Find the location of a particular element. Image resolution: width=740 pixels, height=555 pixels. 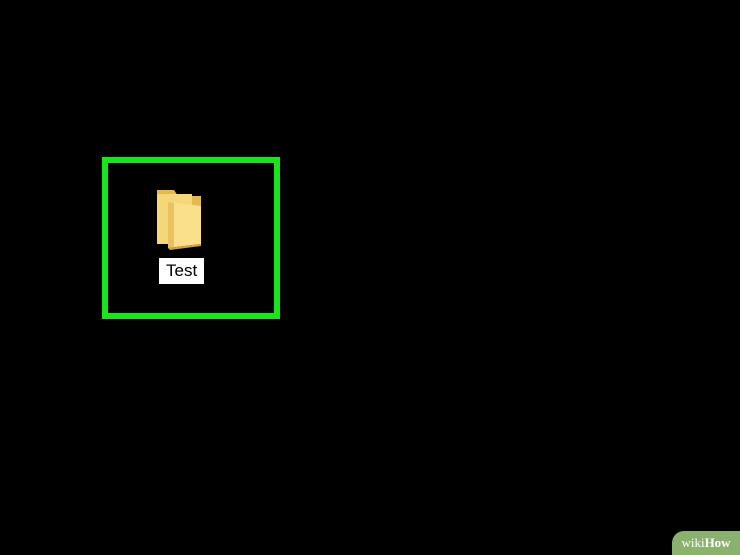

folder-shortcut: Test is located at coordinates (185, 235).